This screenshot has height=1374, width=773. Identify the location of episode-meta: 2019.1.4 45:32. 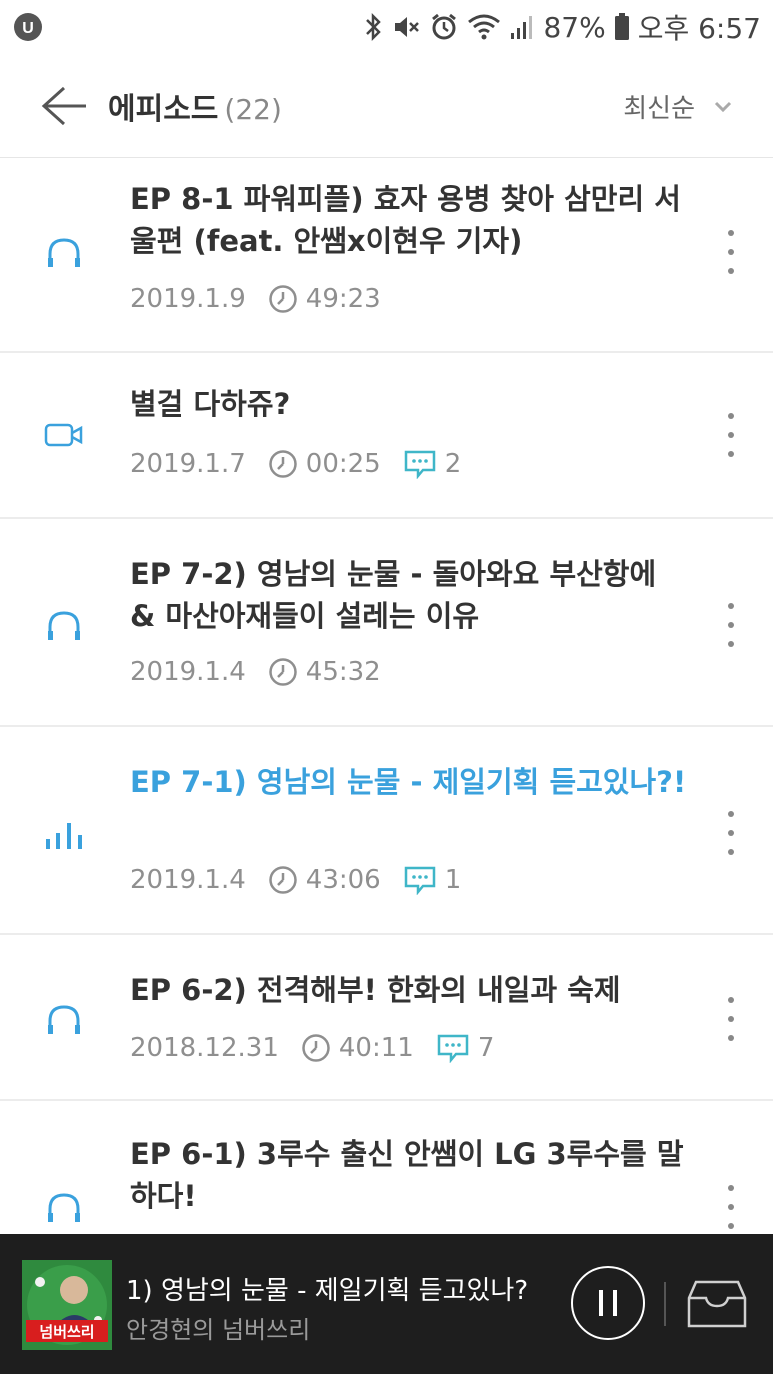
(266, 672).